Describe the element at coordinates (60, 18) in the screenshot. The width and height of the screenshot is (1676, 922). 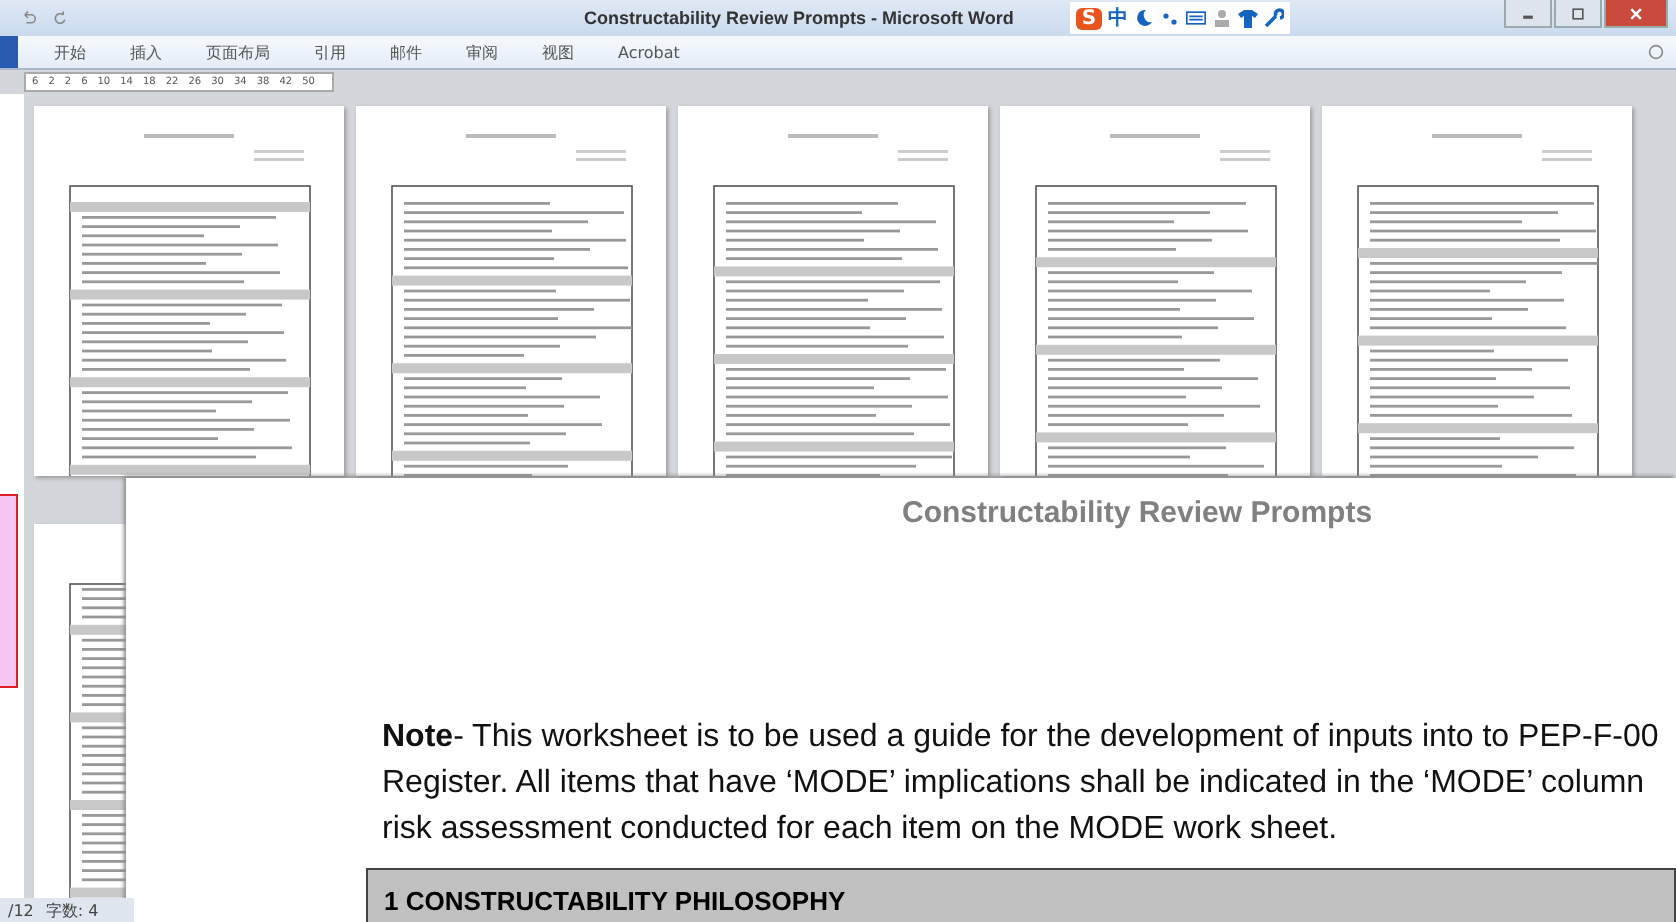
I see `redo-icon` at that location.